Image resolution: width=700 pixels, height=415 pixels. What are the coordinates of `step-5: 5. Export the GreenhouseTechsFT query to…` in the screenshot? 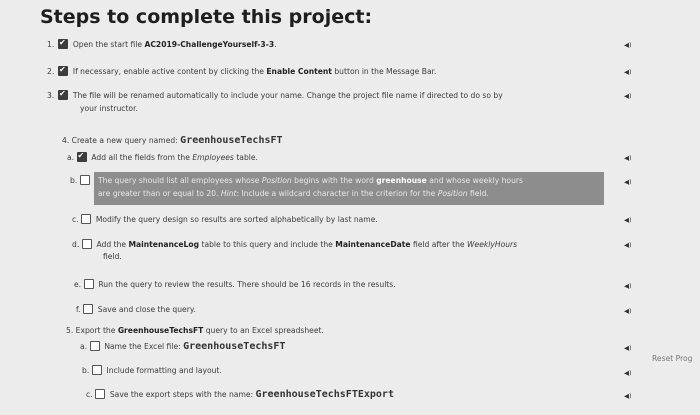 It's located at (195, 330).